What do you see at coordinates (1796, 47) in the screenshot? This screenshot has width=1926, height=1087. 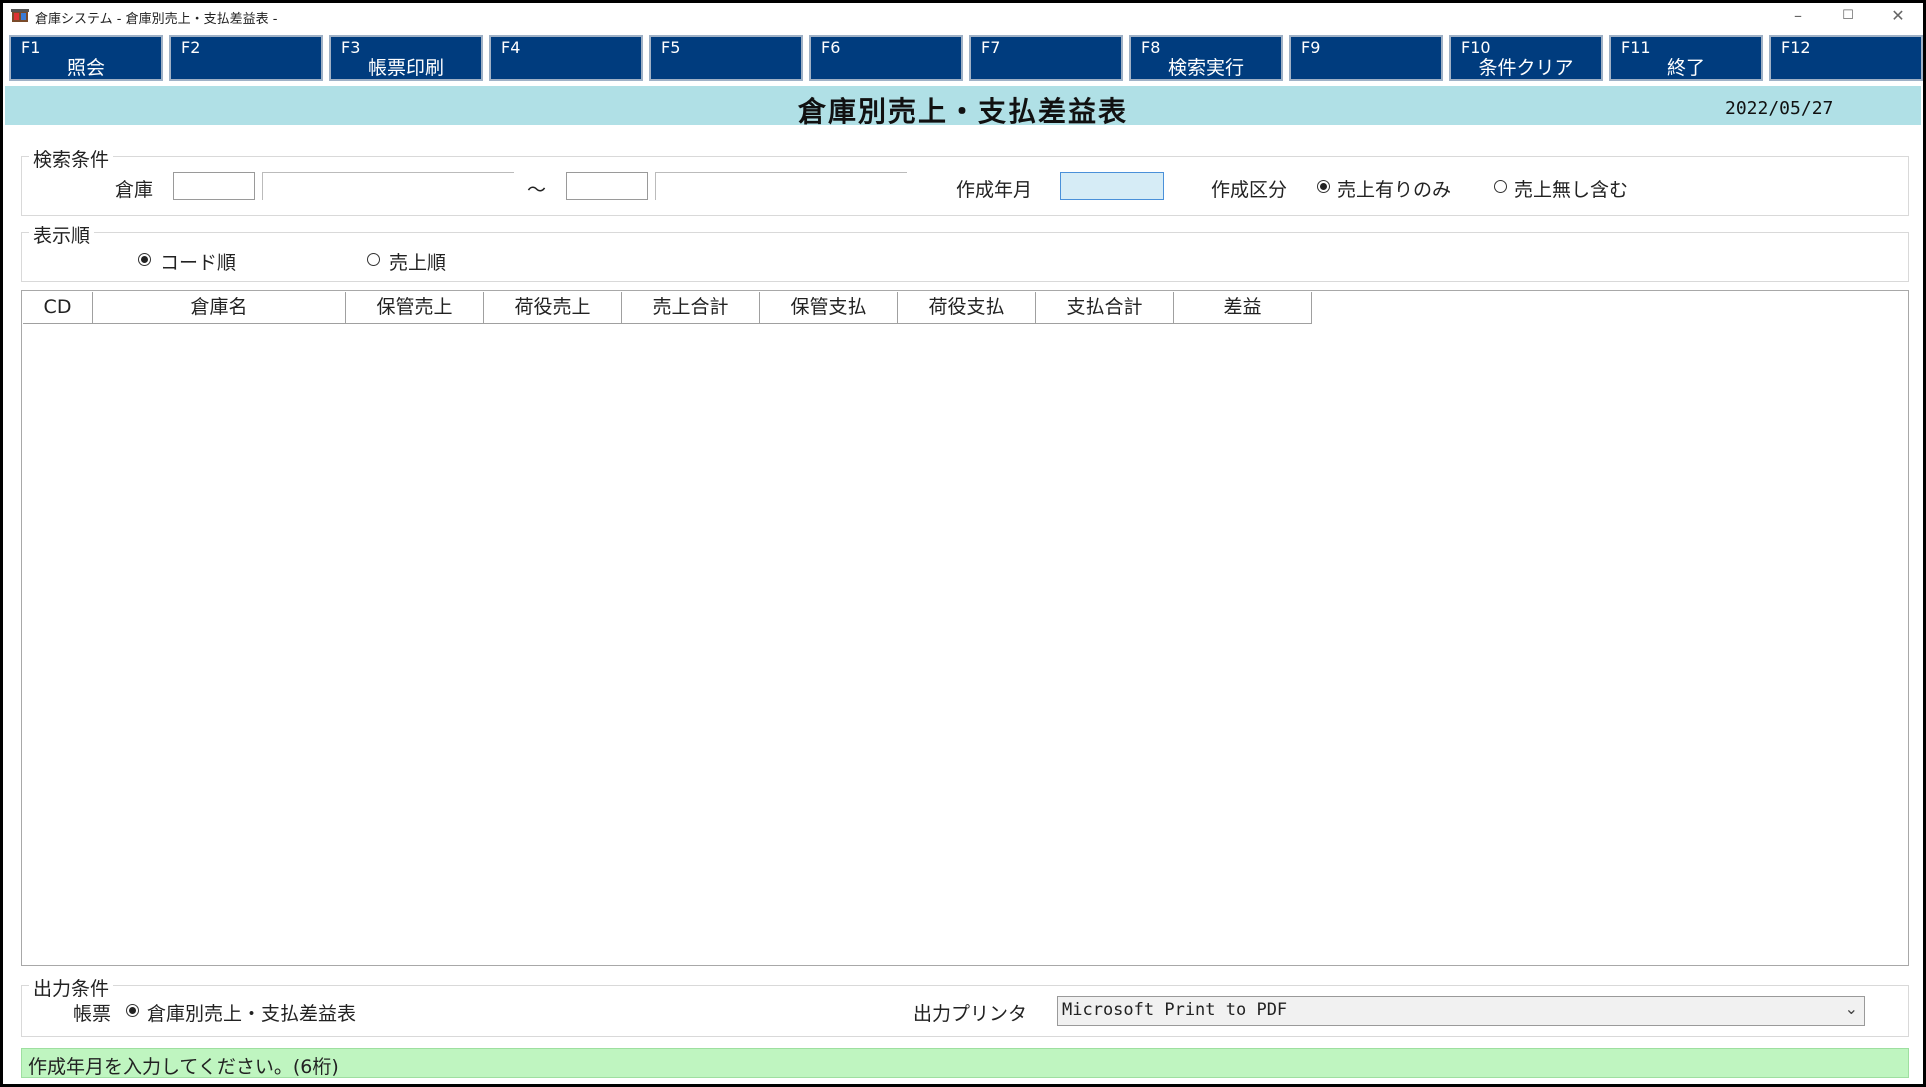 I see `fkey-number: F12` at bounding box center [1796, 47].